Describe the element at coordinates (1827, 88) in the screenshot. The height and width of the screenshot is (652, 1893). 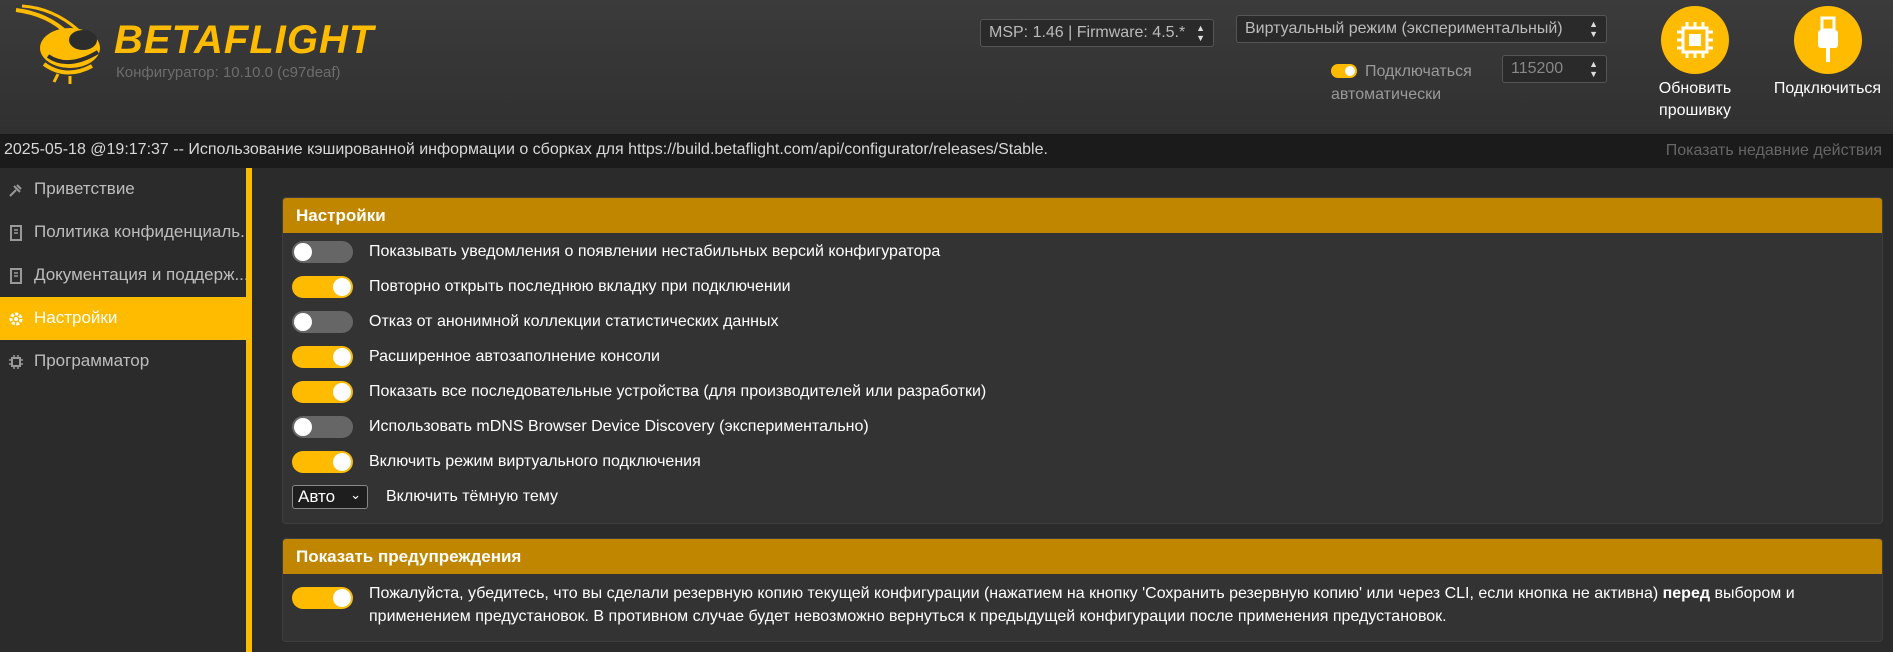
I see `connect-label: Подключиться` at that location.